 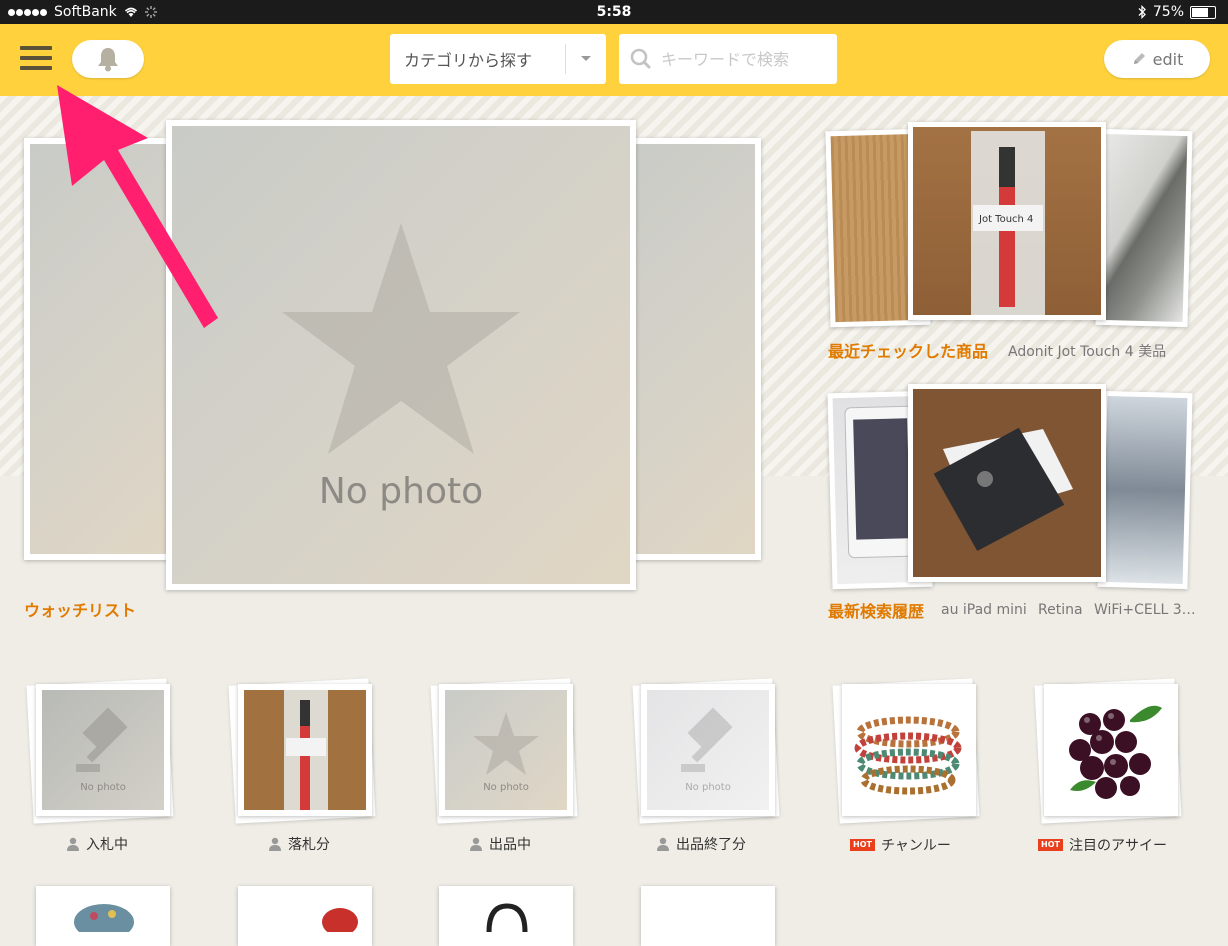 I want to click on tile-chan-luu, so click(x=909, y=750).